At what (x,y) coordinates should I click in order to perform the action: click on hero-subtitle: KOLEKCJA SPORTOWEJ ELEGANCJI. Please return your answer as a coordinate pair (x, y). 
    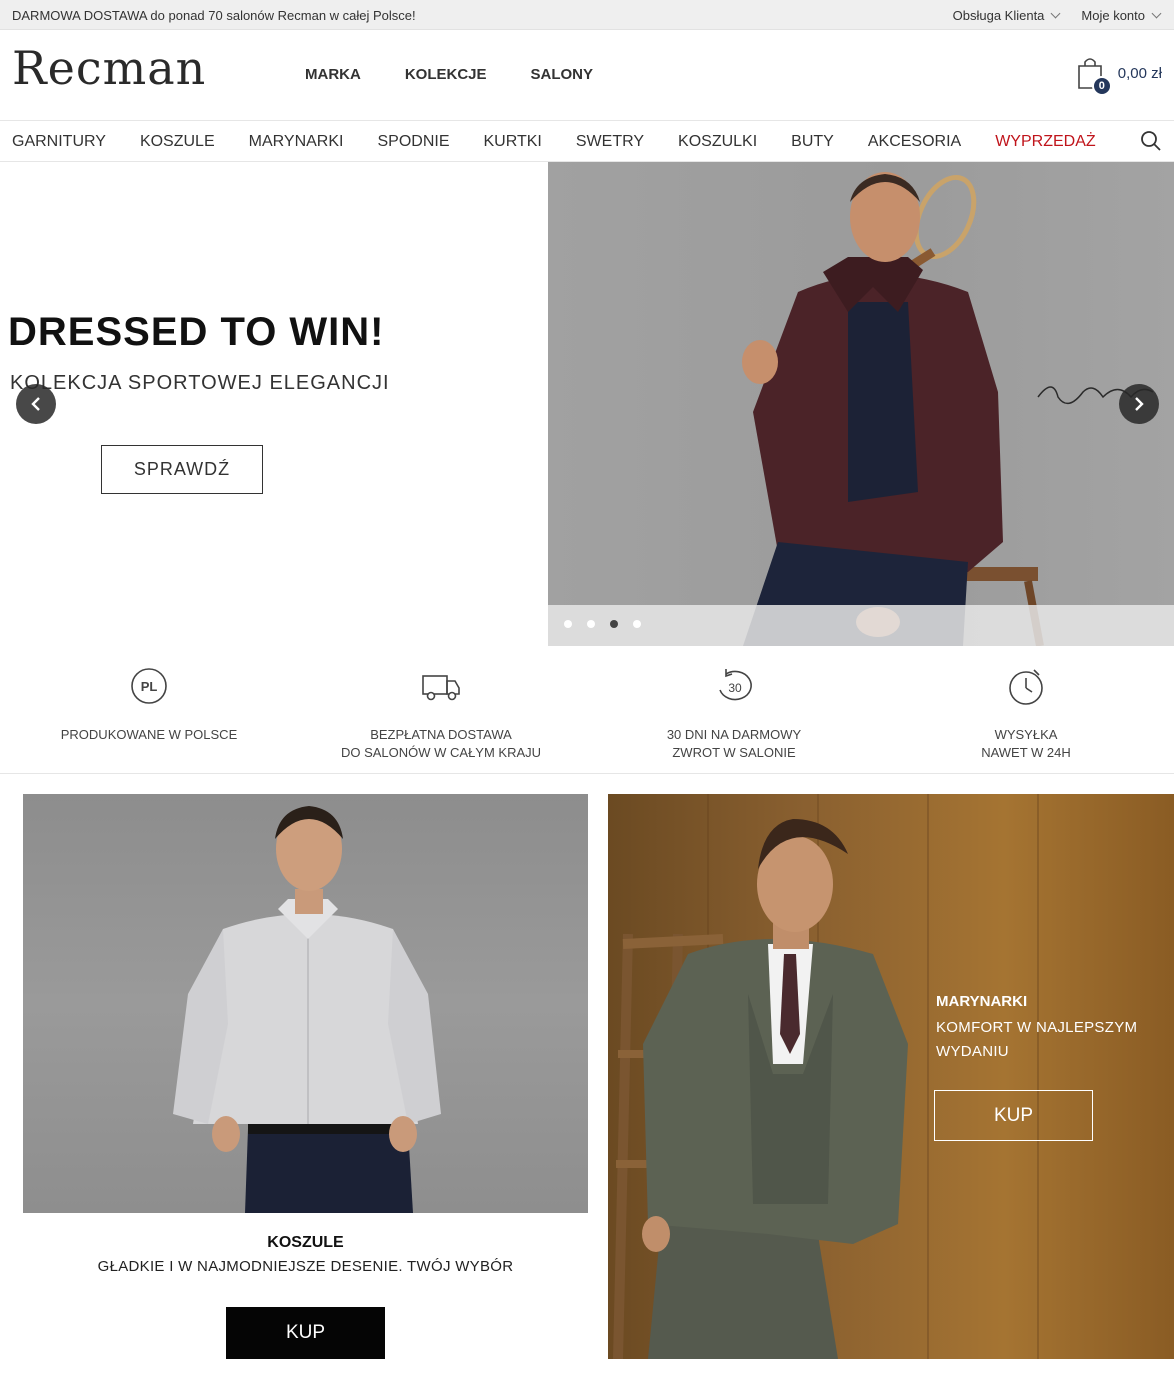
    Looking at the image, I should click on (200, 383).